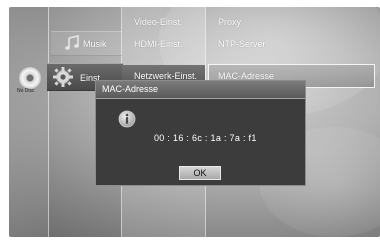 The width and height of the screenshot is (380, 243). Describe the element at coordinates (63, 77) in the screenshot. I see `gear-icon` at that location.